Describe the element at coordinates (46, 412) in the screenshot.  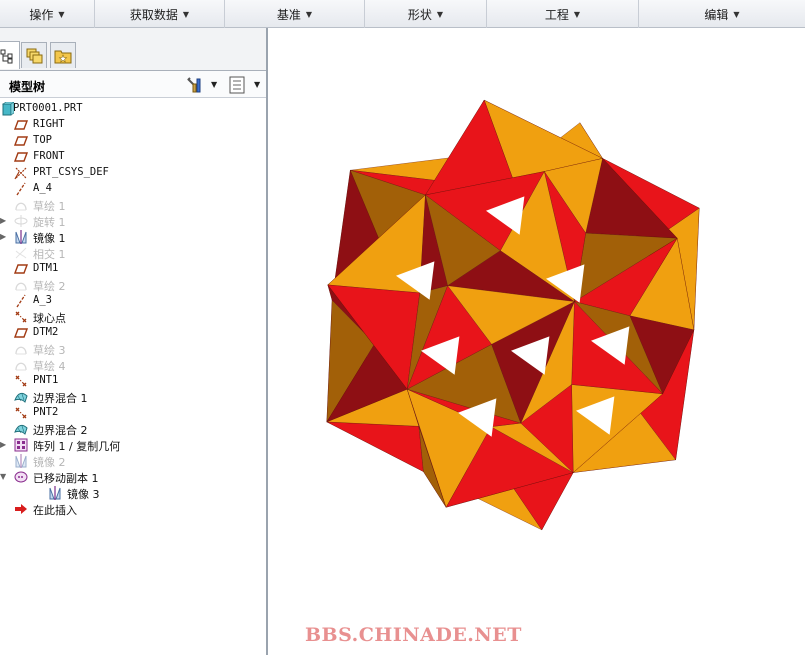
I see `tree-item-label: PNT2` at that location.